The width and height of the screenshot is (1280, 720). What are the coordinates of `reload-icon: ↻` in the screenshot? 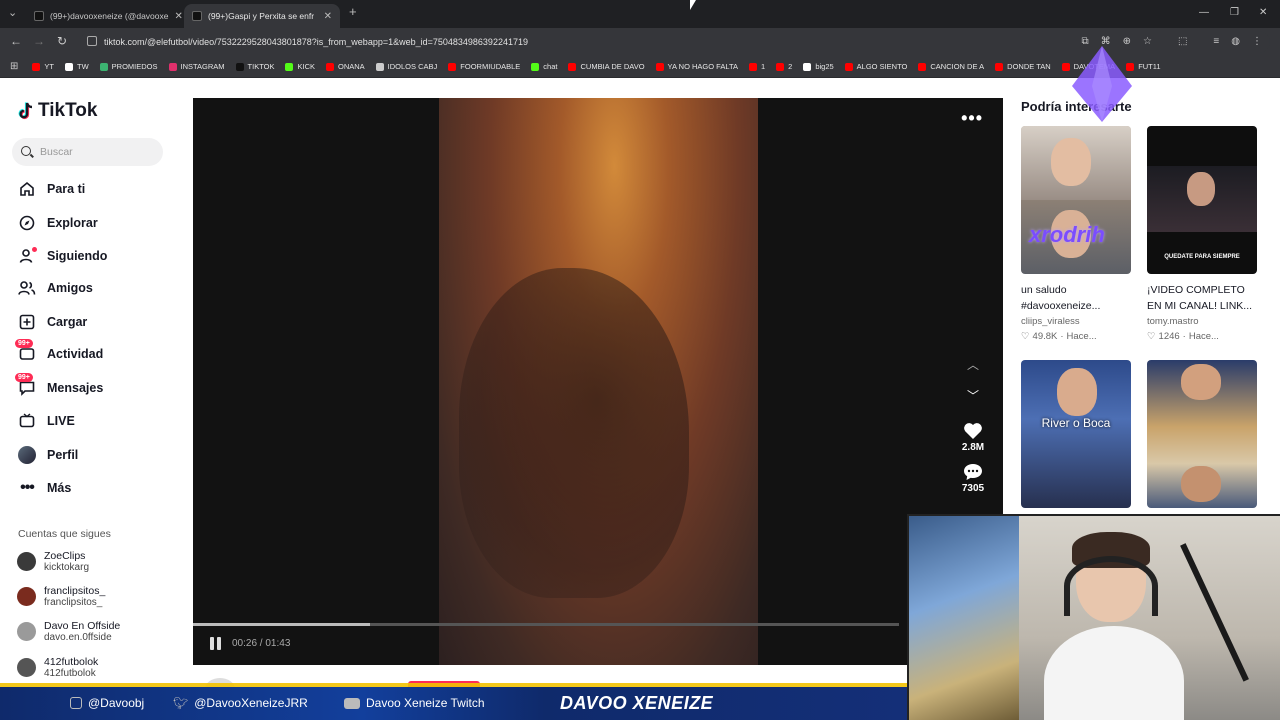 It's located at (62, 41).